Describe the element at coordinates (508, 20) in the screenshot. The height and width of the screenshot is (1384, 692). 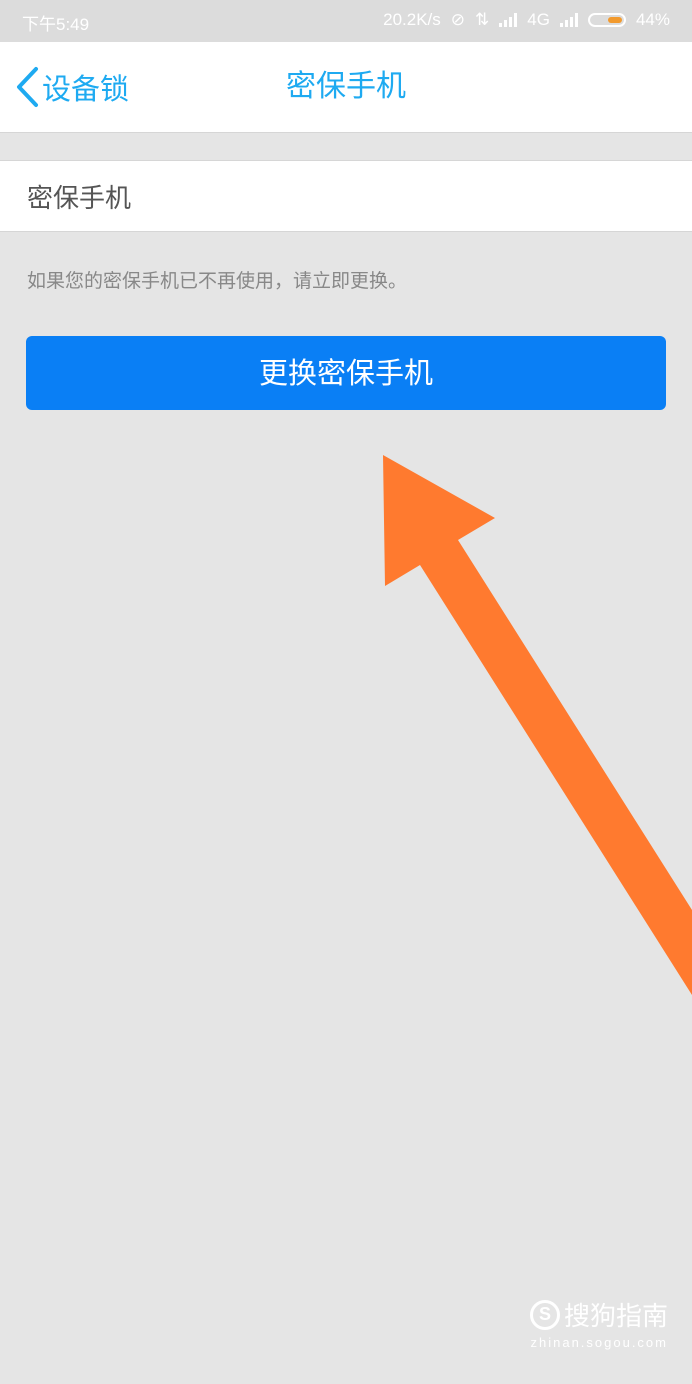
I see `signal-icon` at that location.